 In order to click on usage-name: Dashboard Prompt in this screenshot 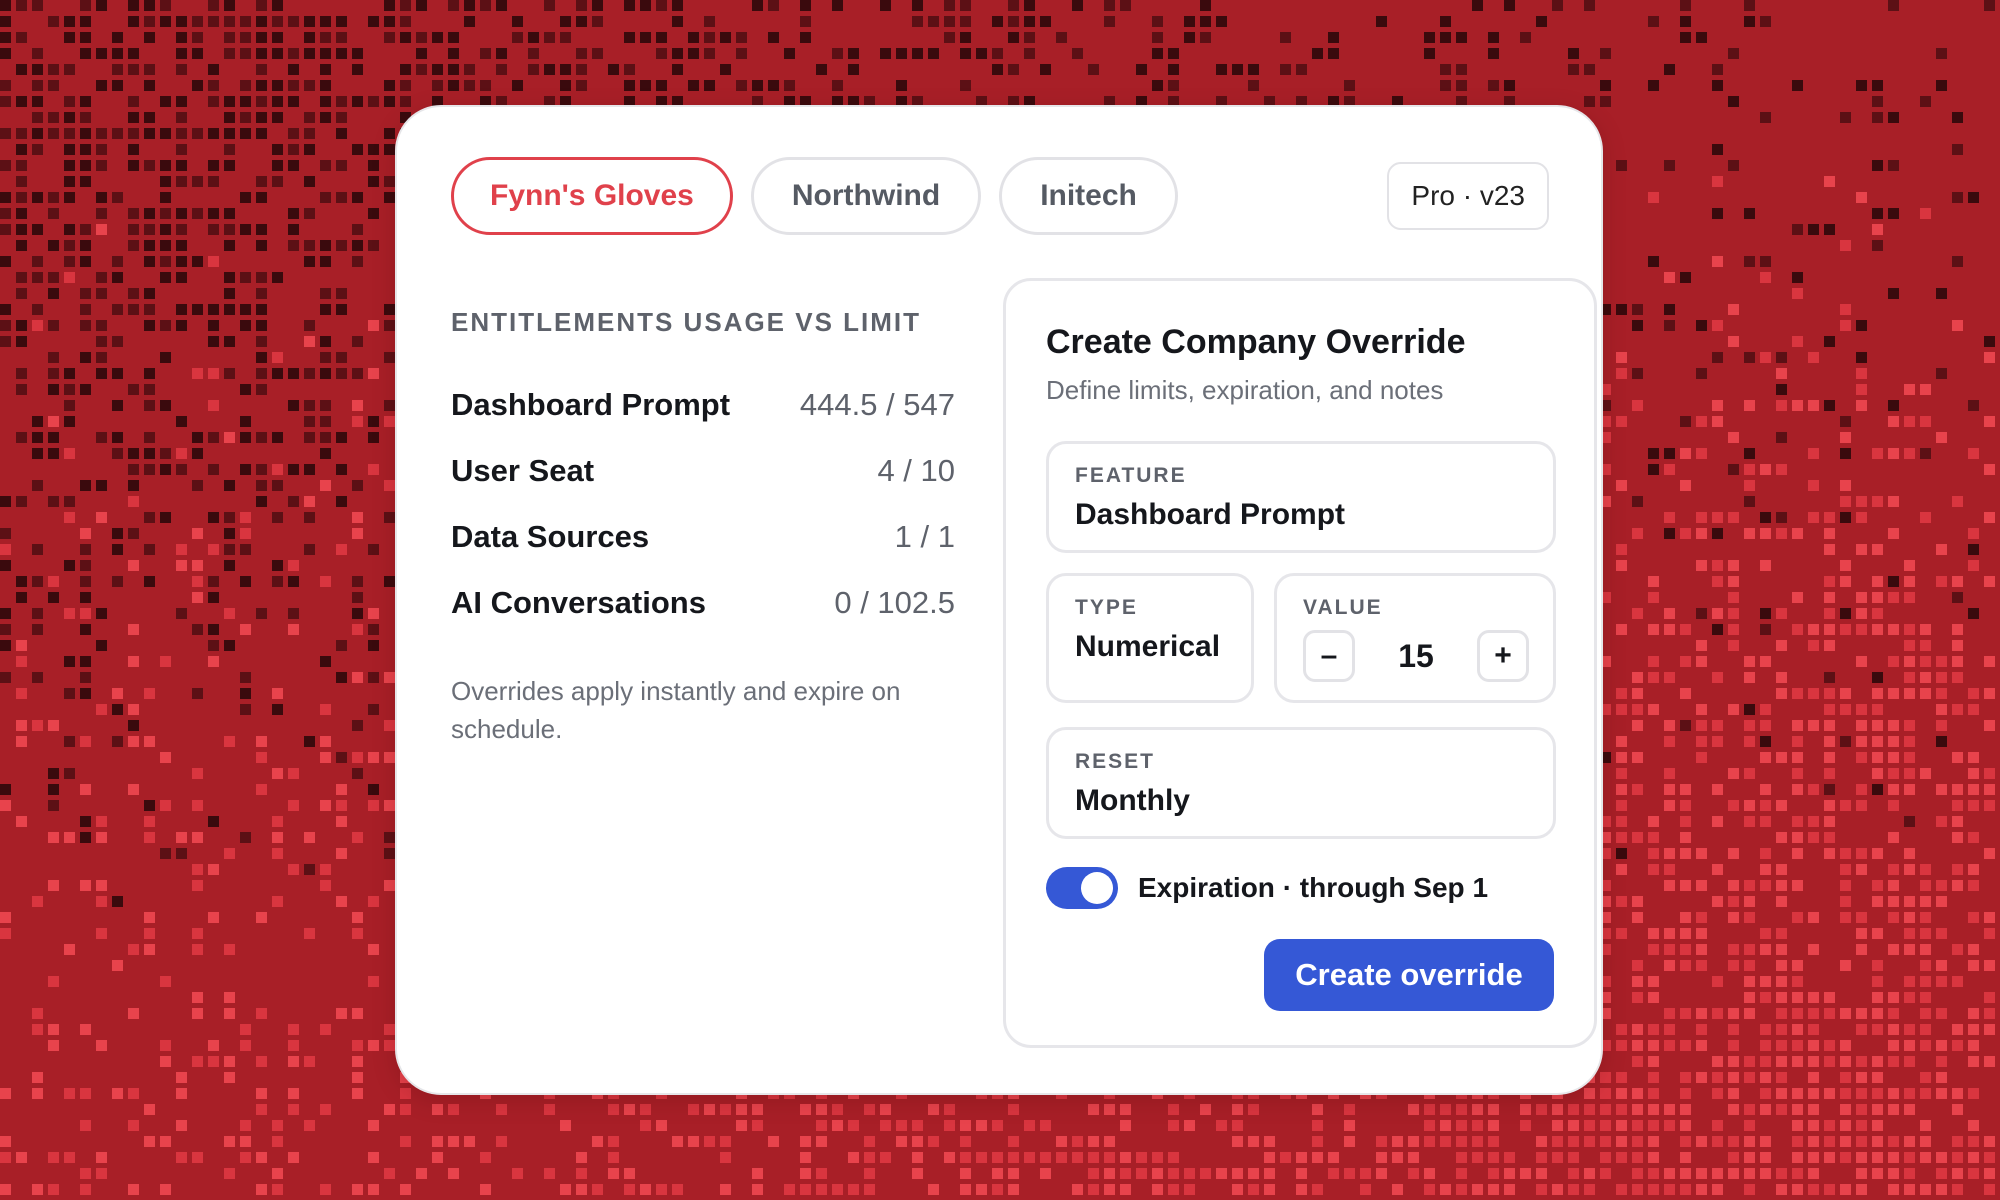, I will do `click(591, 404)`.